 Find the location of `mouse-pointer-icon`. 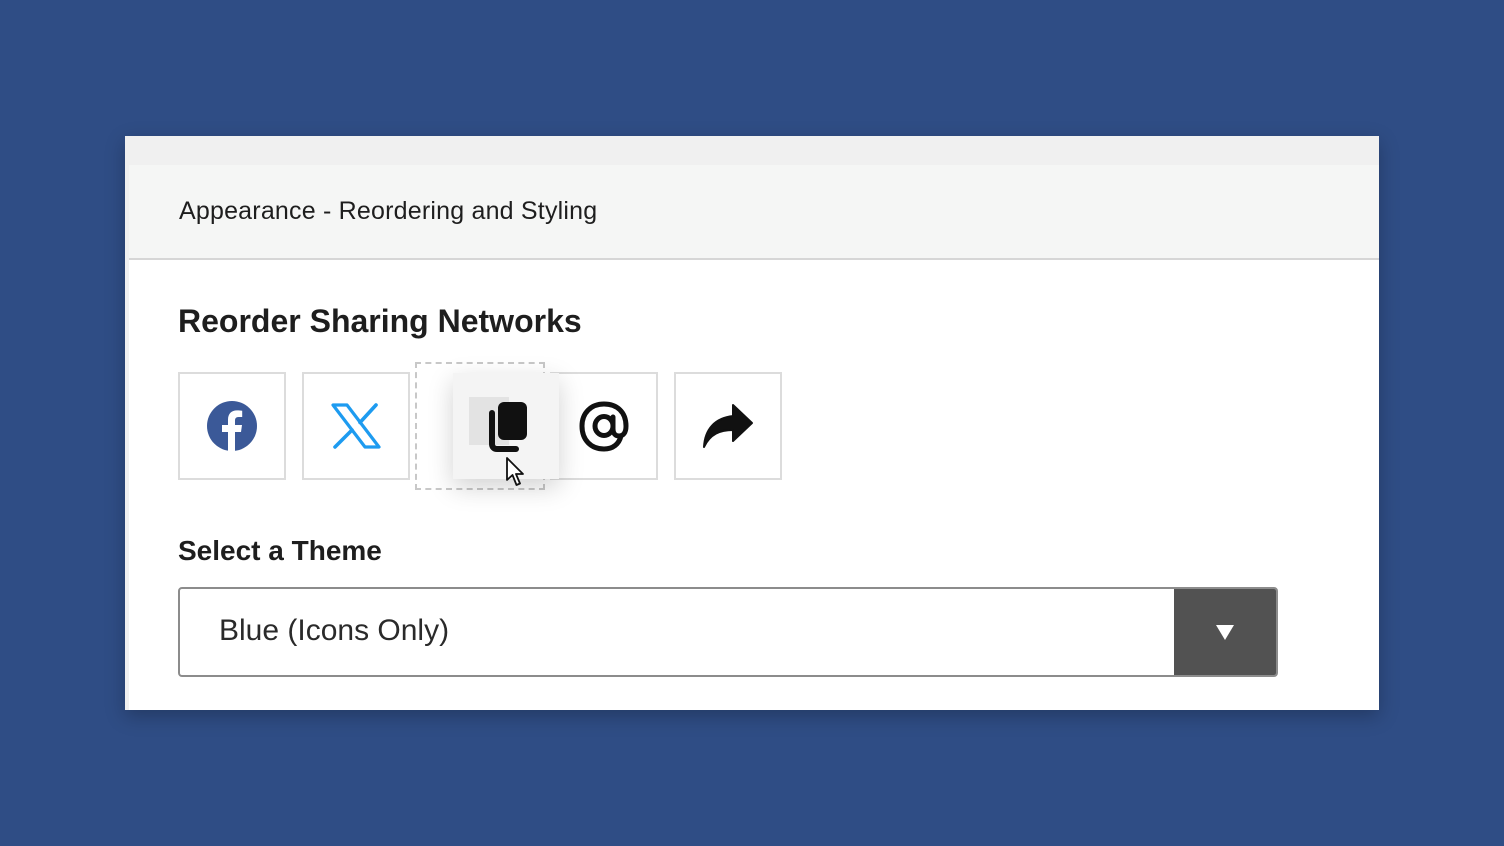

mouse-pointer-icon is located at coordinates (515, 471).